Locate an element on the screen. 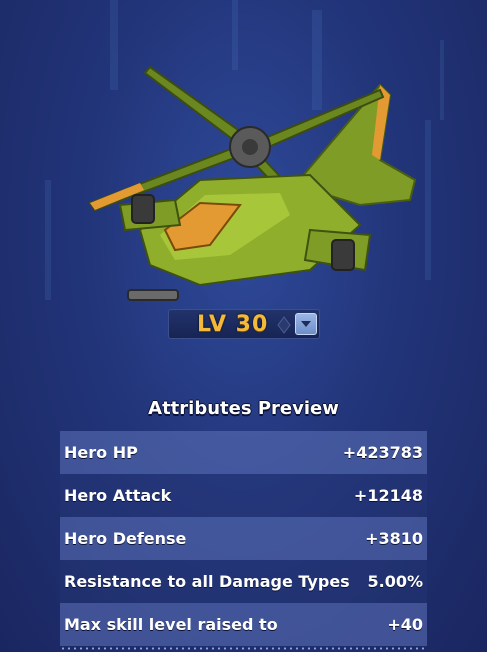 This screenshot has height=652, width=487. attribute-row-hero-defense: Hero Defense +3810 is located at coordinates (243, 538).